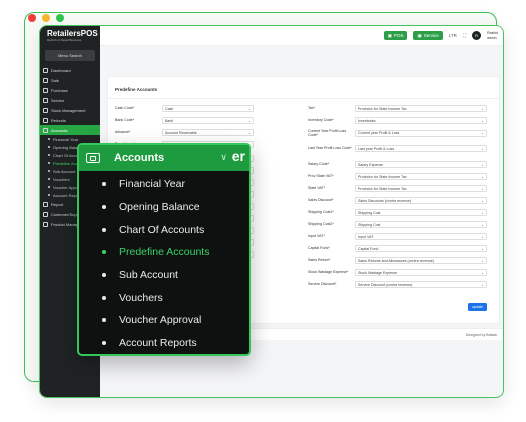  What do you see at coordinates (319, 164) in the screenshot?
I see `field-label: Salary Code*` at bounding box center [319, 164].